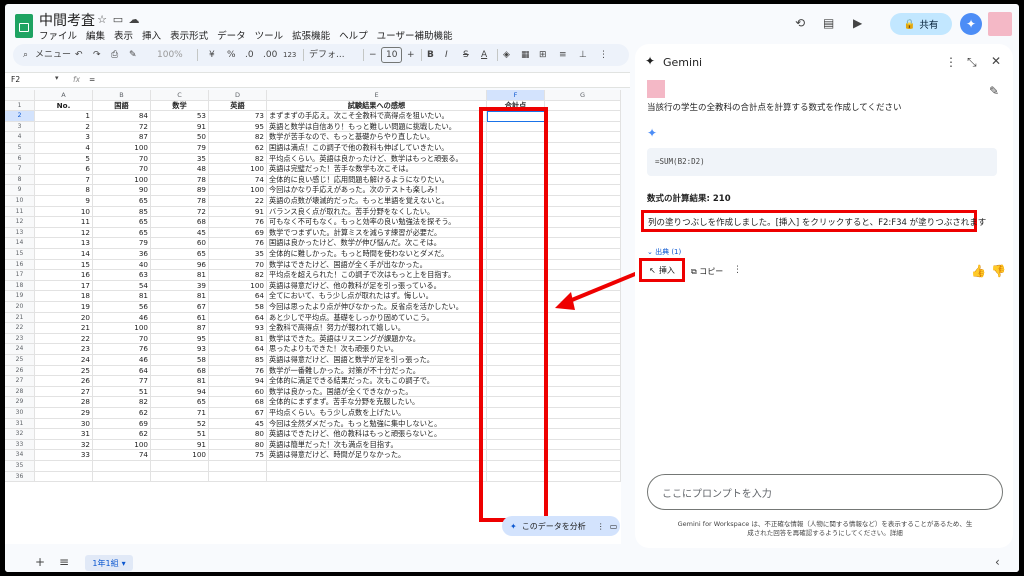 Image resolution: width=1024 pixels, height=576 pixels. What do you see at coordinates (994, 91) in the screenshot?
I see `edit-icon: ✎` at bounding box center [994, 91].